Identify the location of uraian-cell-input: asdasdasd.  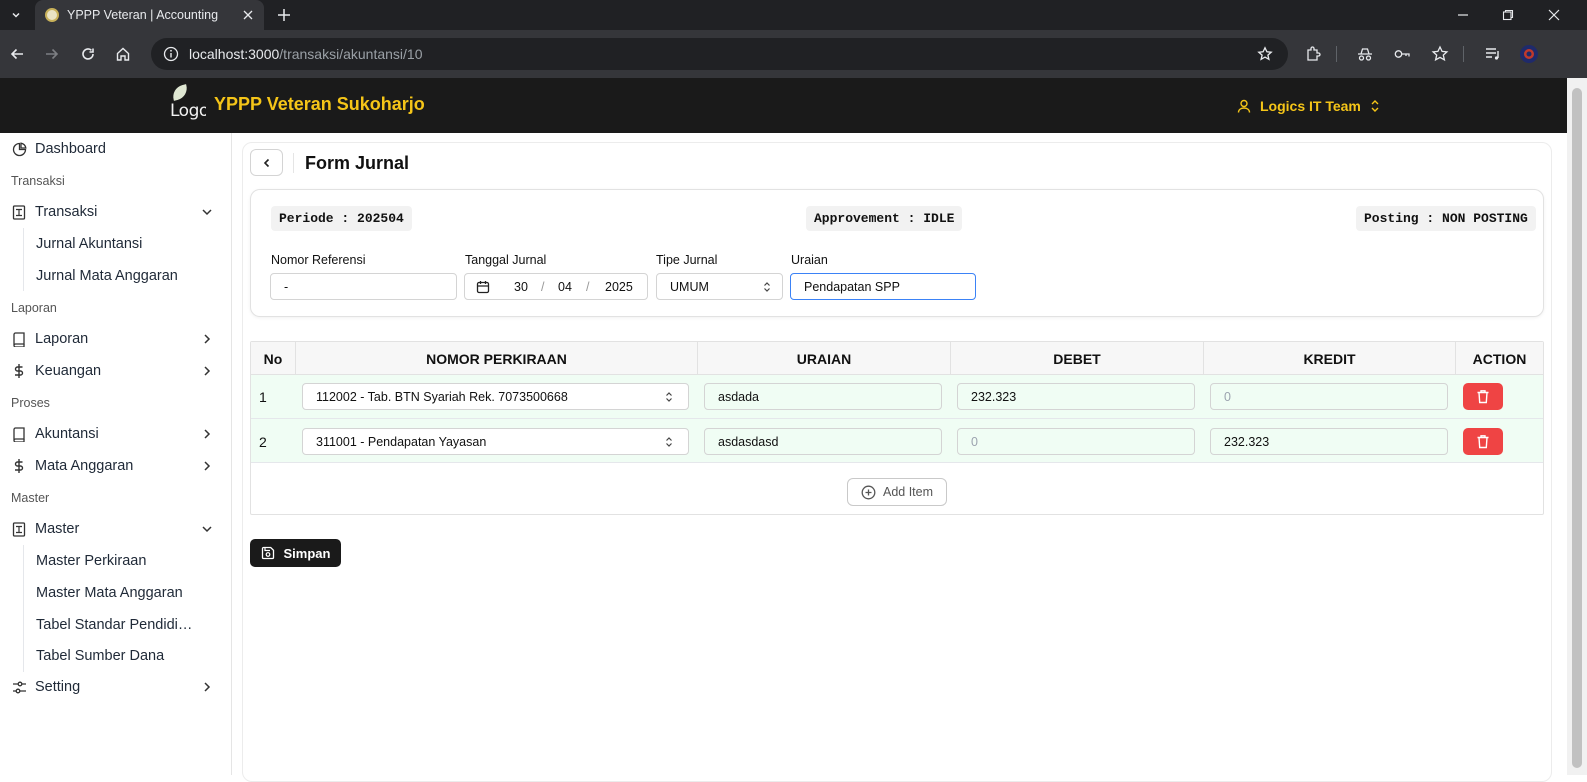
(823, 441).